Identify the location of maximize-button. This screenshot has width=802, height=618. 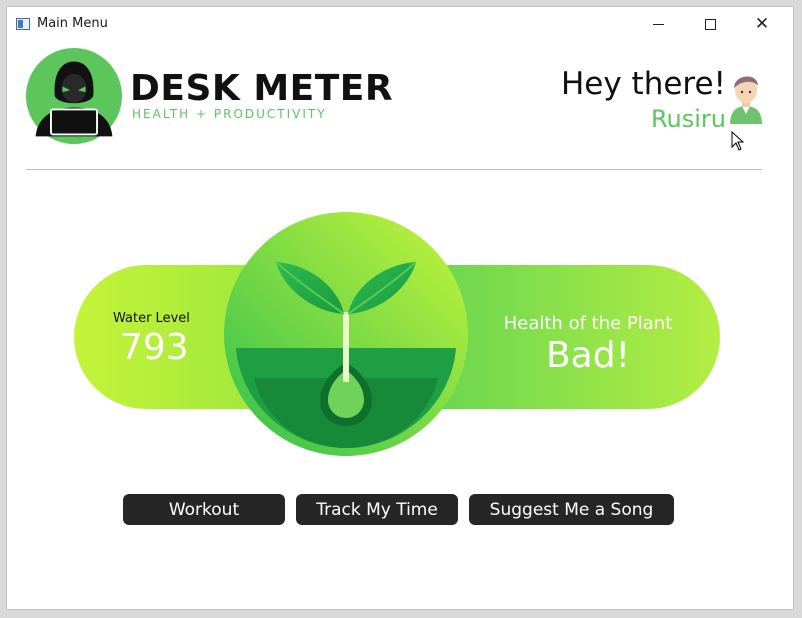
(710, 24).